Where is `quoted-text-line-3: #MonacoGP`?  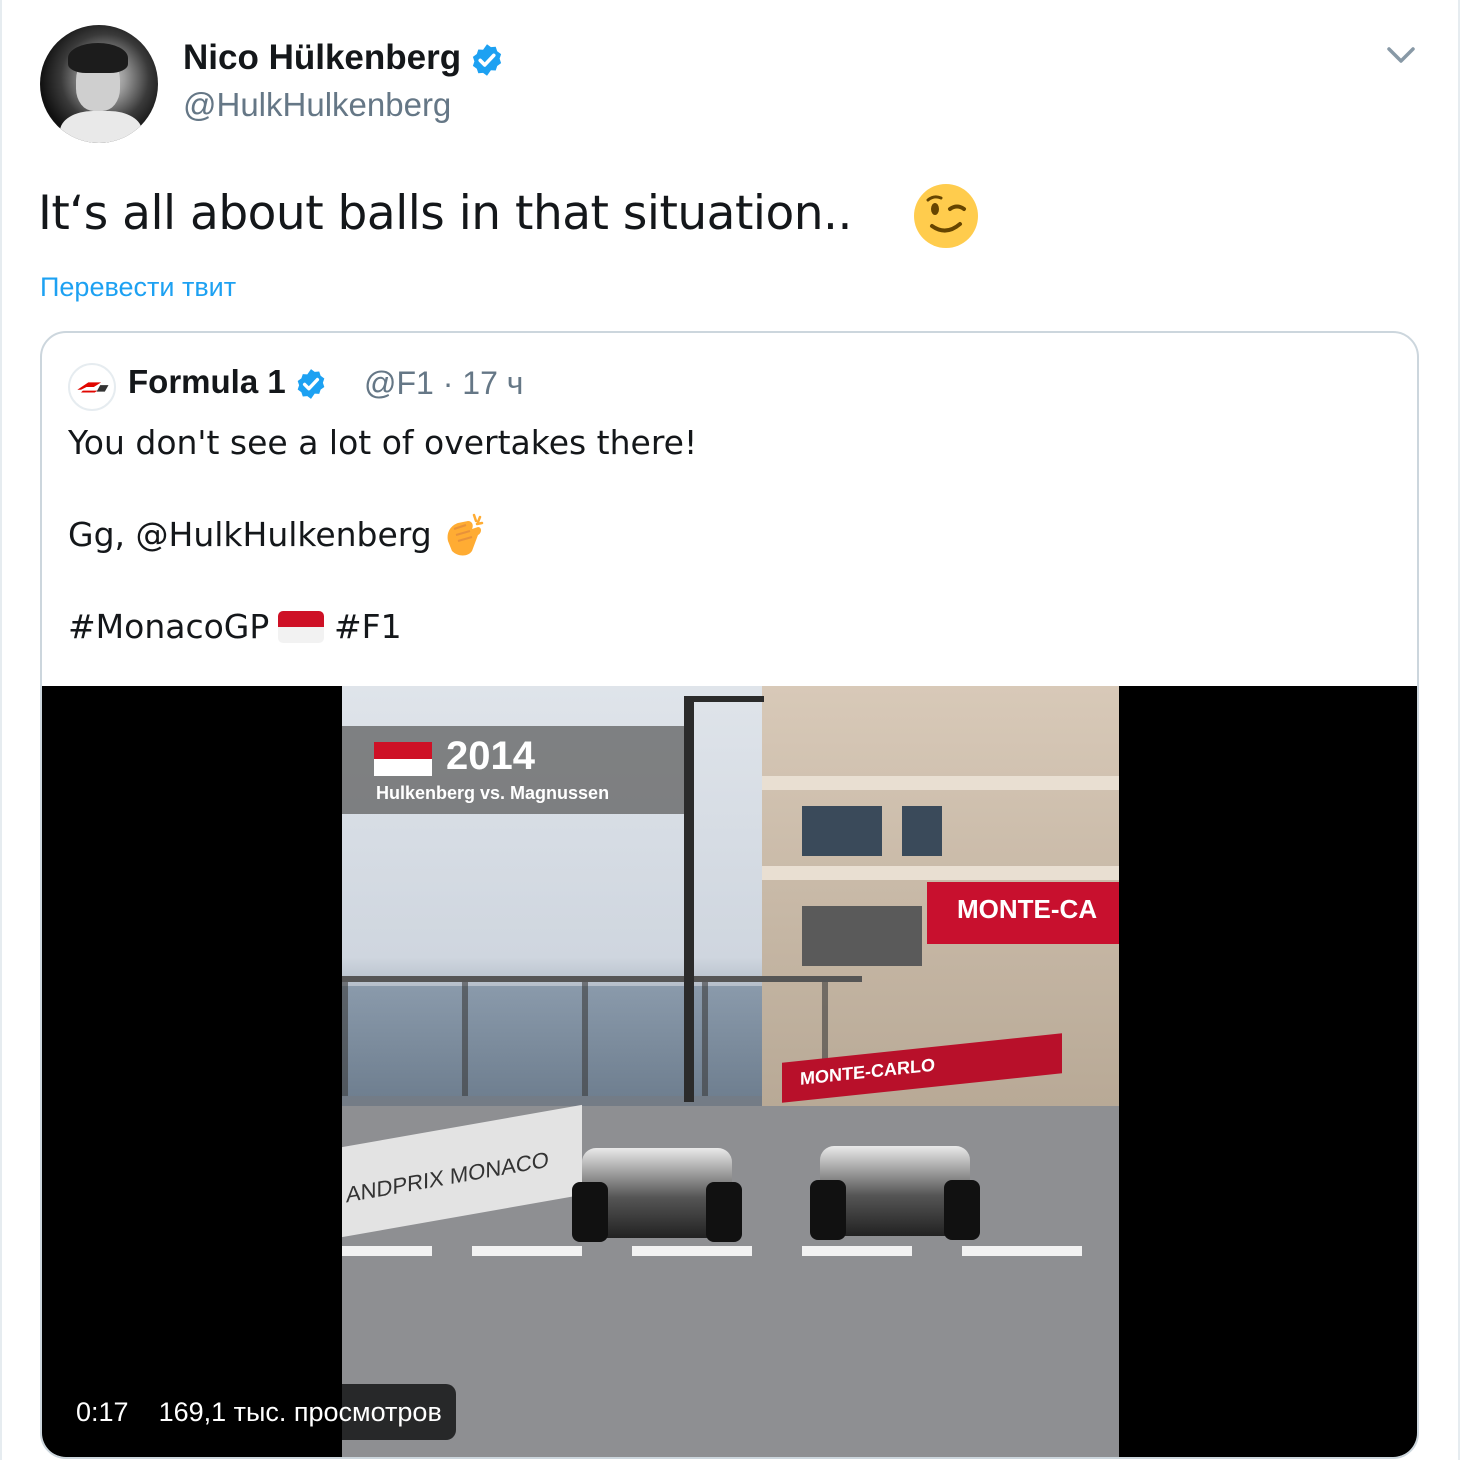 quoted-text-line-3: #MonacoGP is located at coordinates (168, 626).